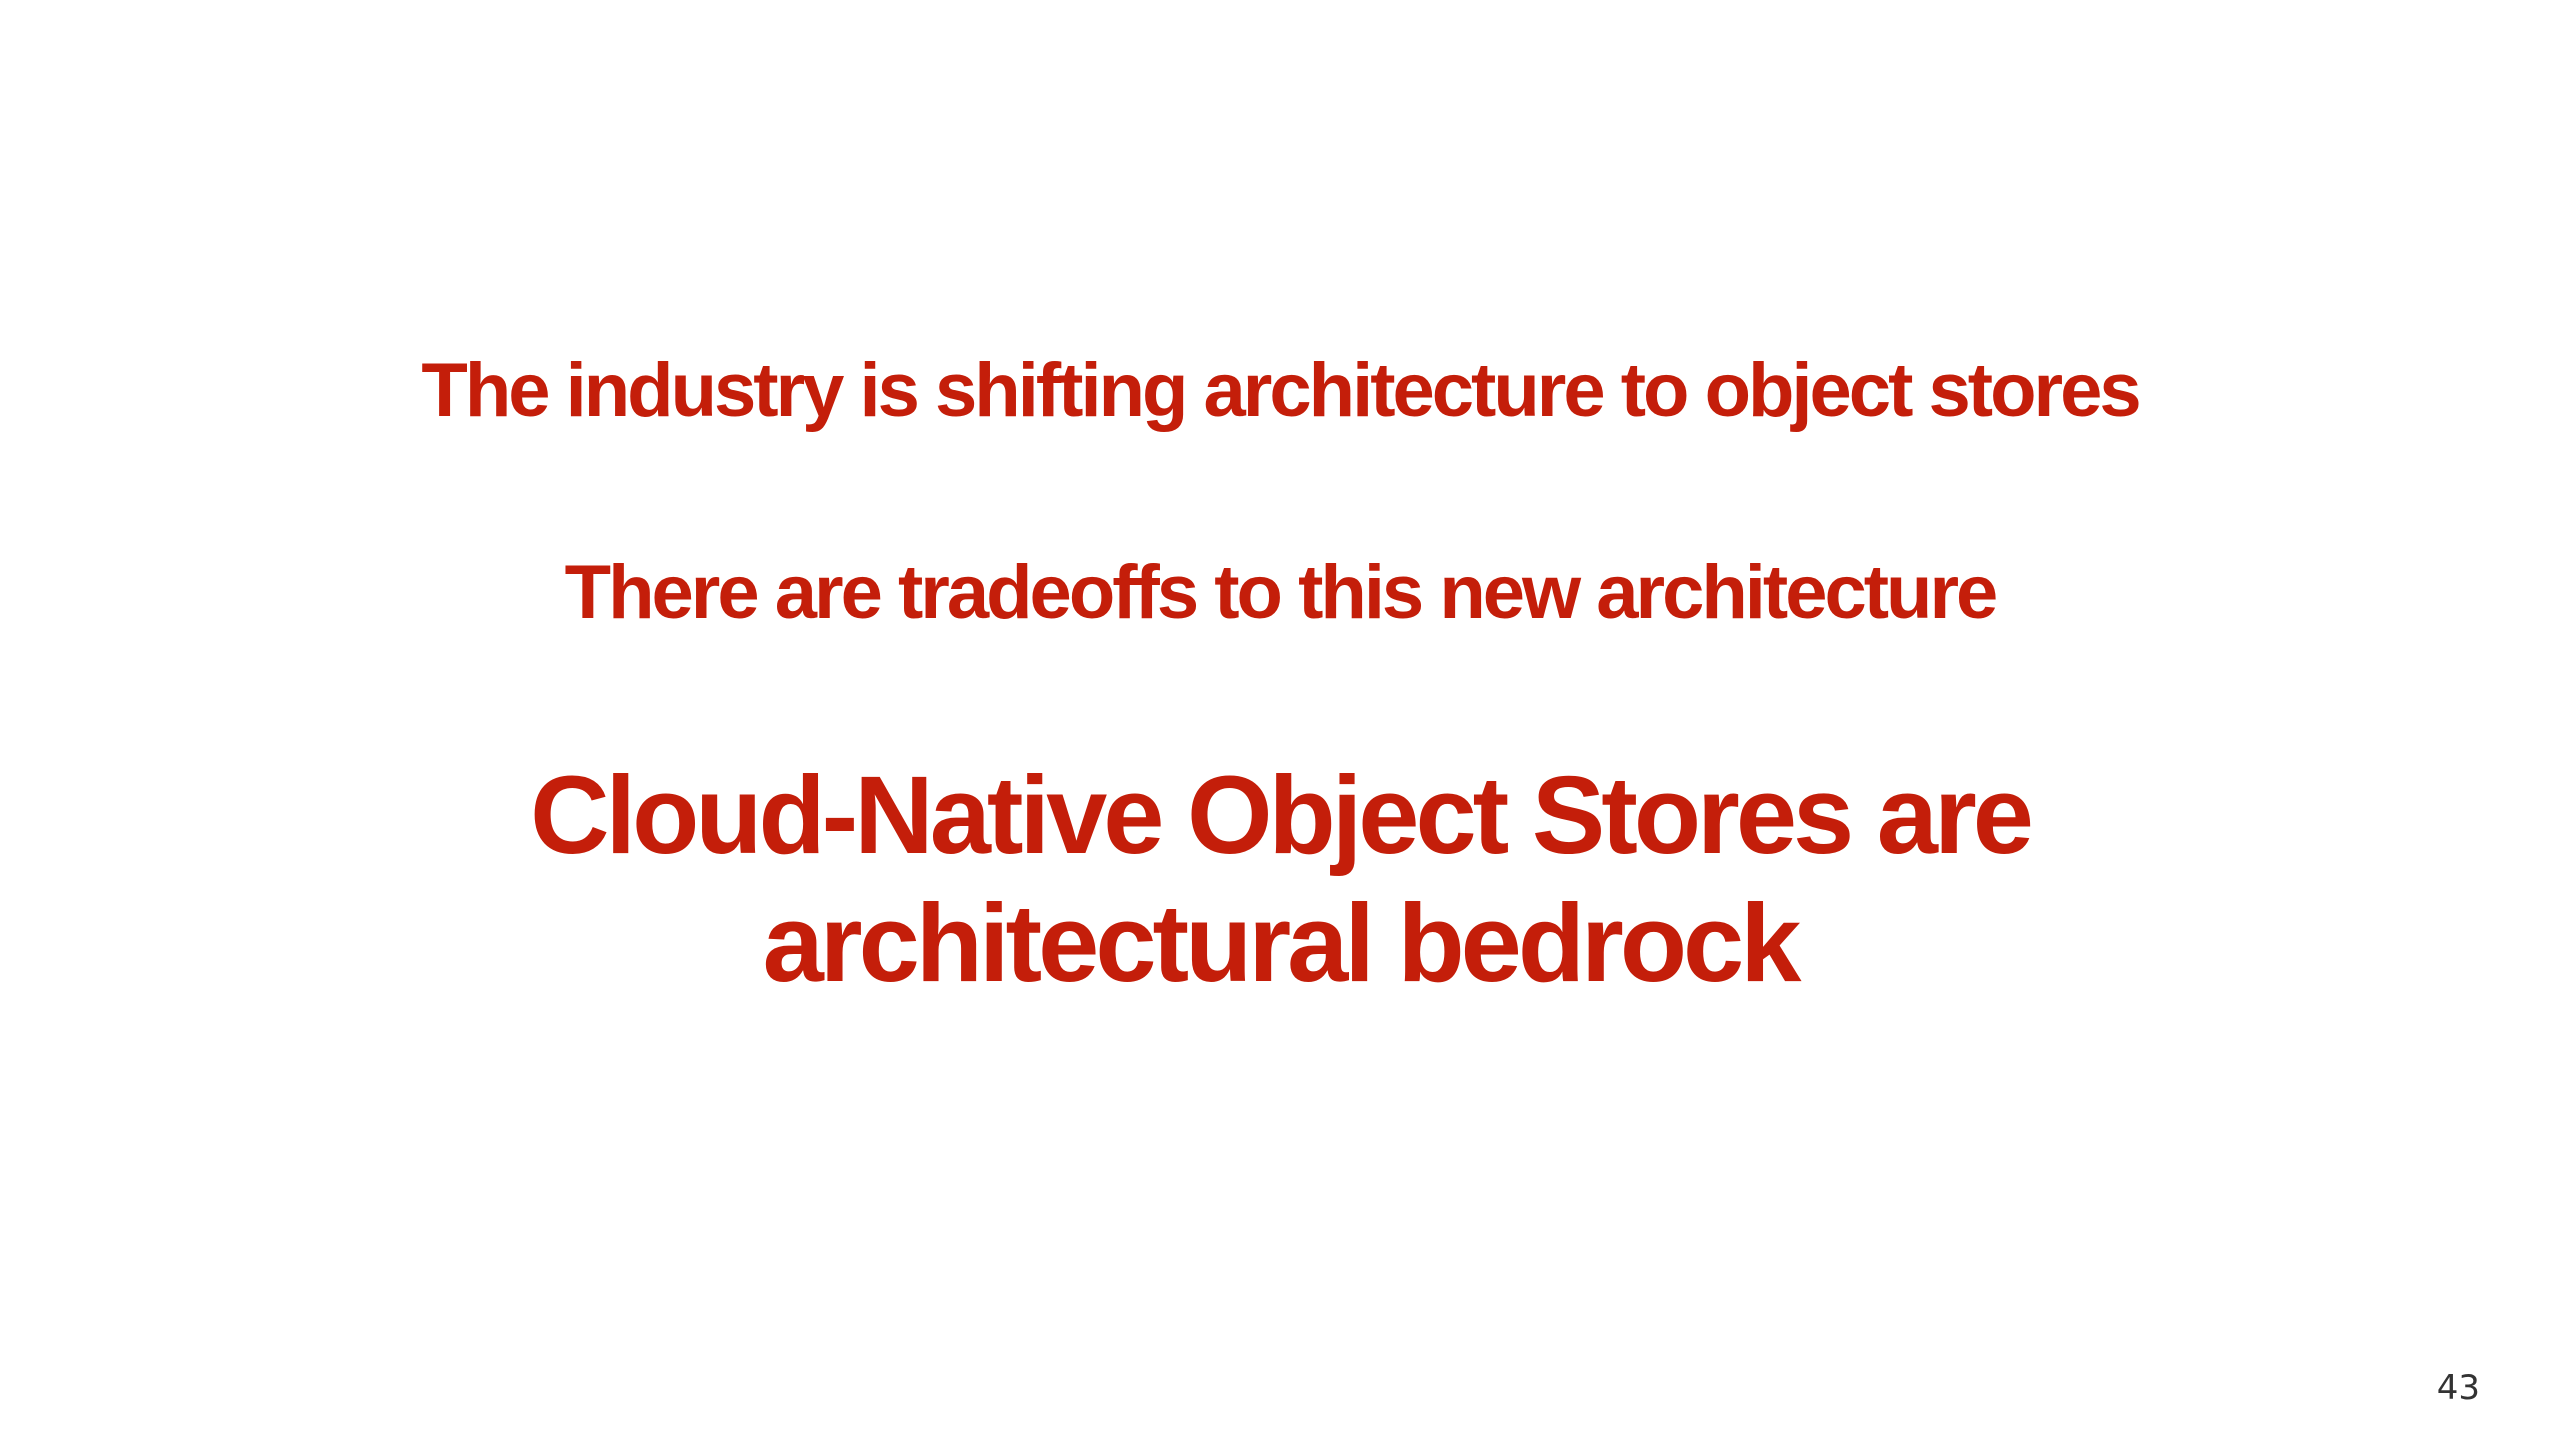 The image size is (2560, 1440). What do you see at coordinates (2458, 1388) in the screenshot?
I see `page-number: 43` at bounding box center [2458, 1388].